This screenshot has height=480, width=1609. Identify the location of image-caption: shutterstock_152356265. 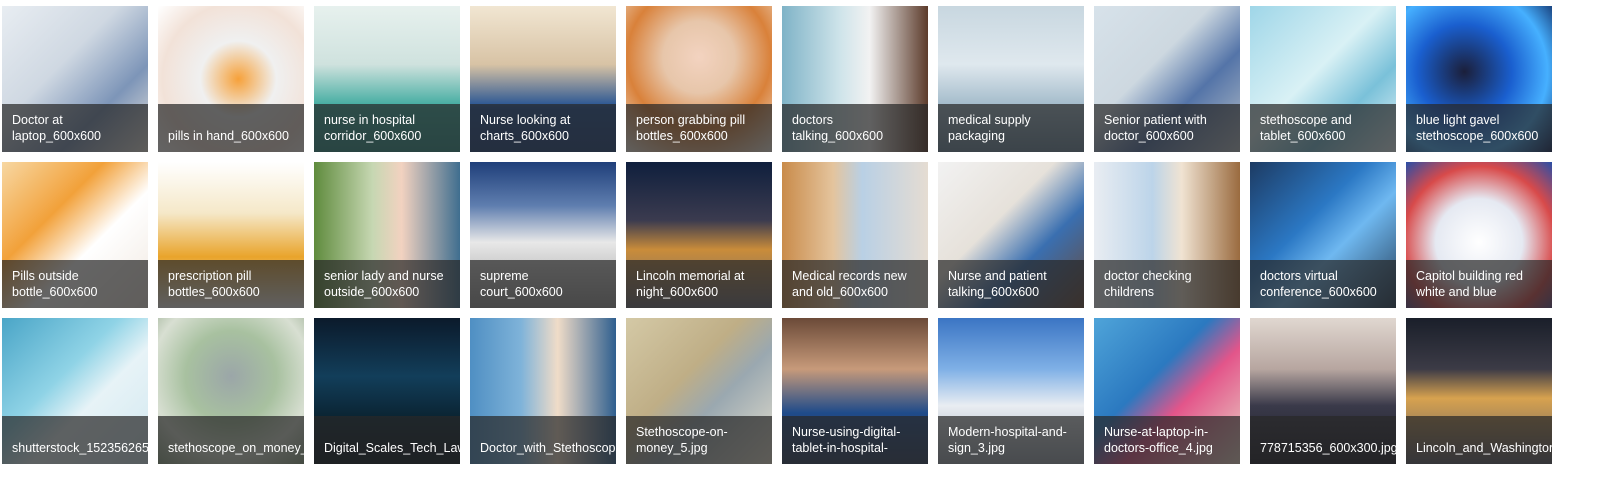
(75, 440).